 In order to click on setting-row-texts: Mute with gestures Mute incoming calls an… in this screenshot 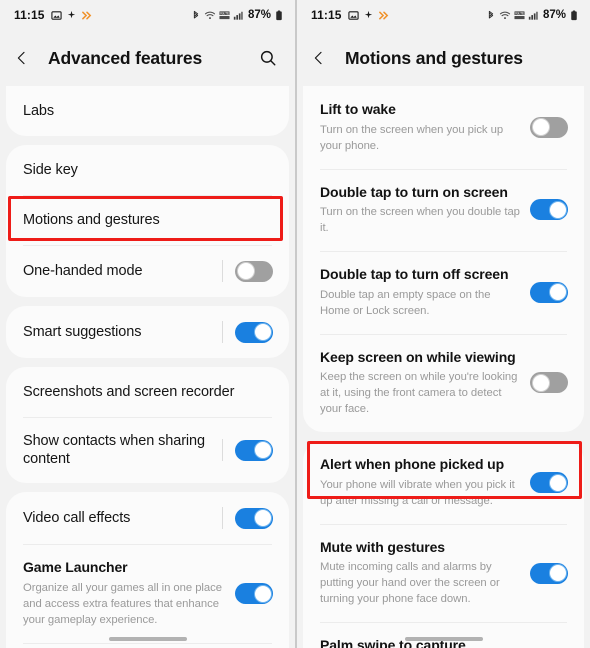, I will do `click(425, 573)`.